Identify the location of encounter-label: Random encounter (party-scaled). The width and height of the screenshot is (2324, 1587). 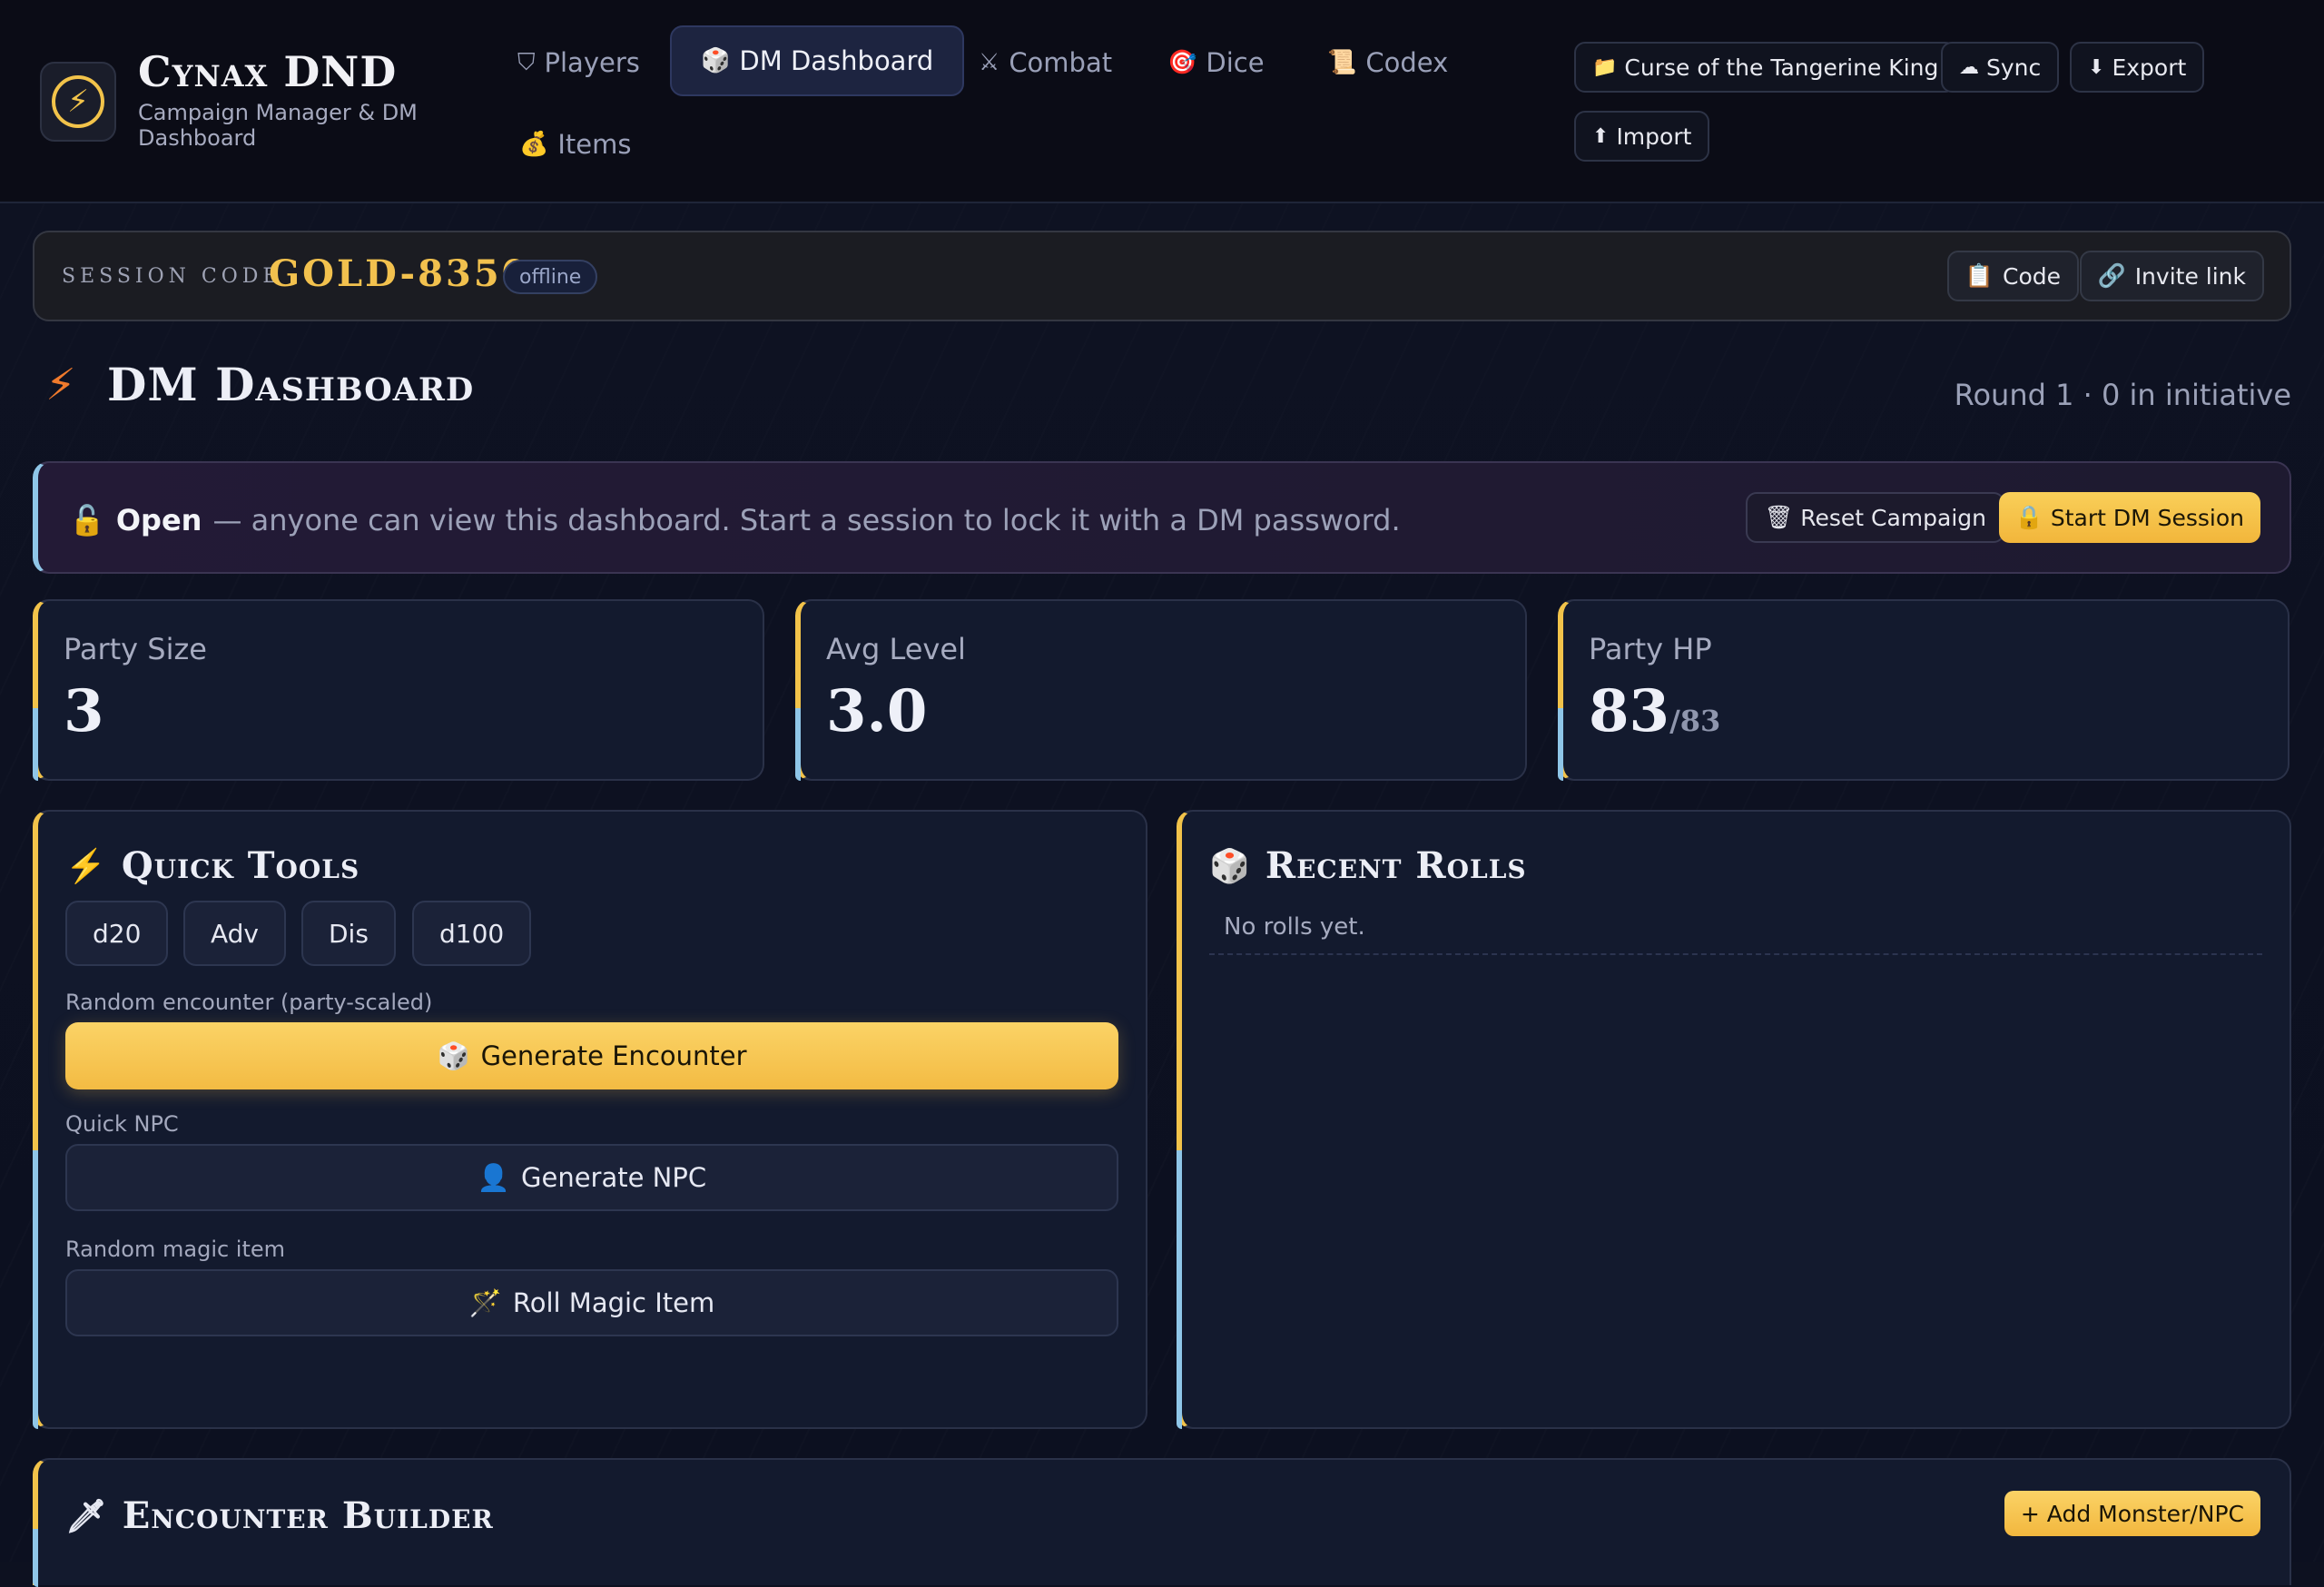
(249, 1003).